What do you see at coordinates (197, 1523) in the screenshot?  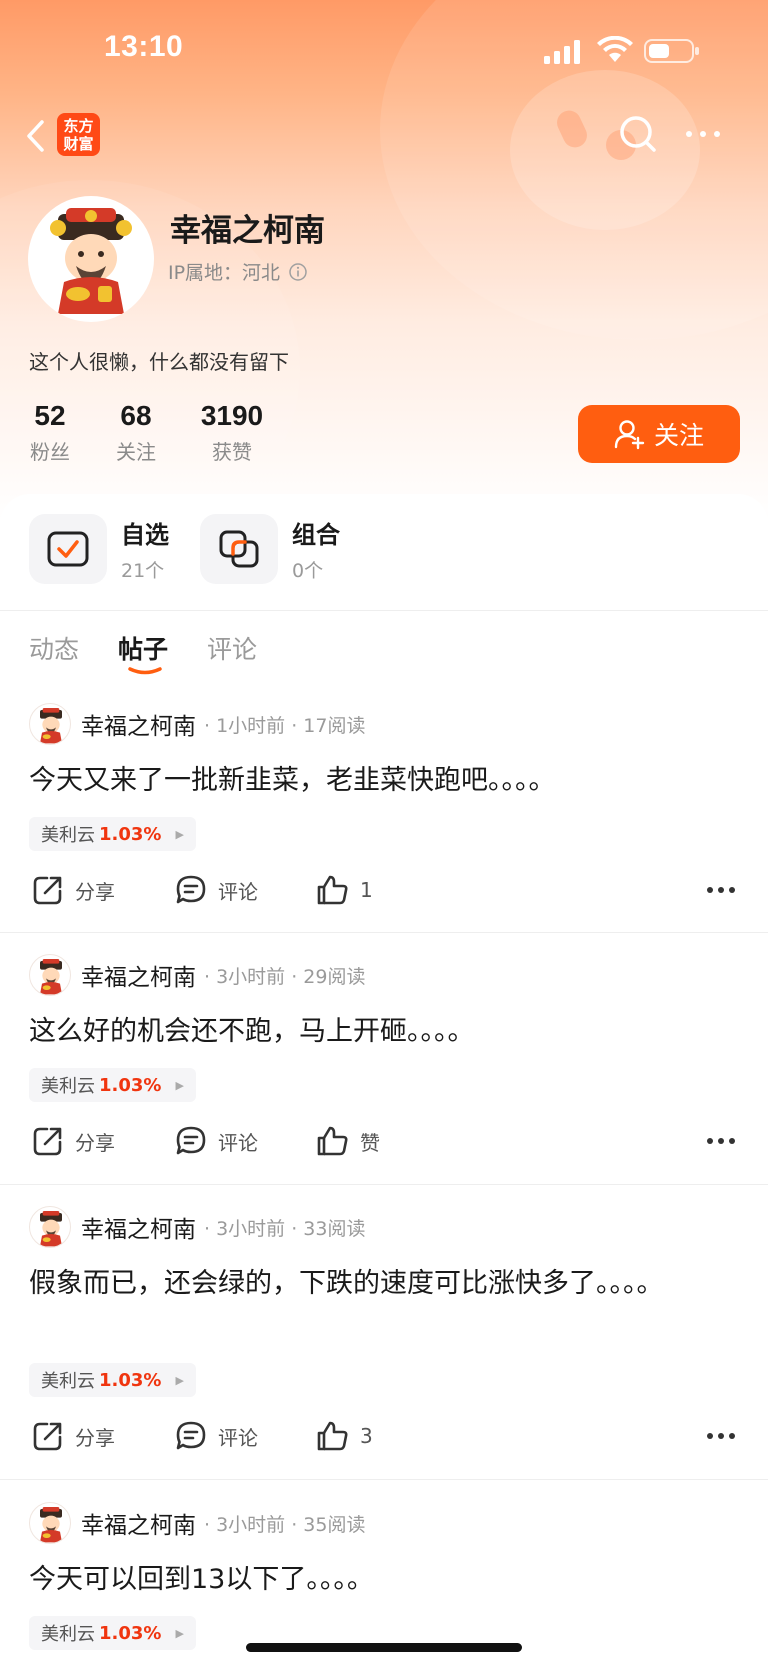 I see `post-header: 幸福之柯南 · 3小时前 · 35阅读` at bounding box center [197, 1523].